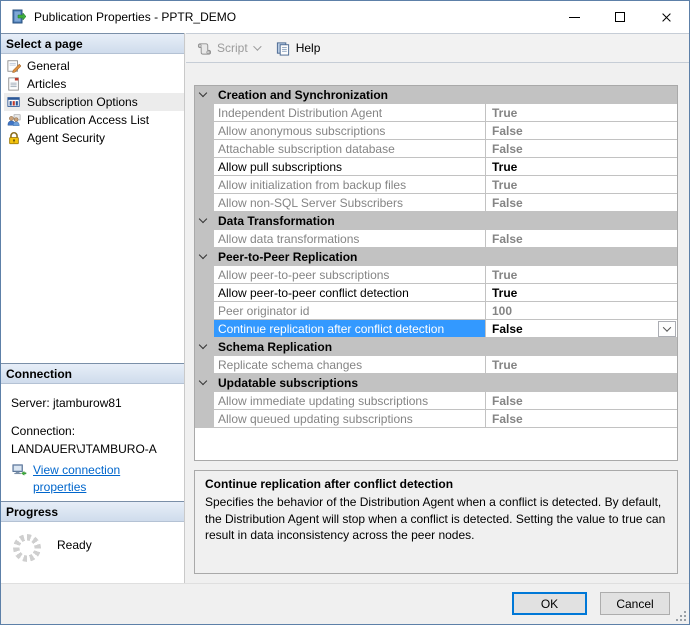 This screenshot has height=625, width=690. I want to click on subscription-options-icon, so click(14, 102).